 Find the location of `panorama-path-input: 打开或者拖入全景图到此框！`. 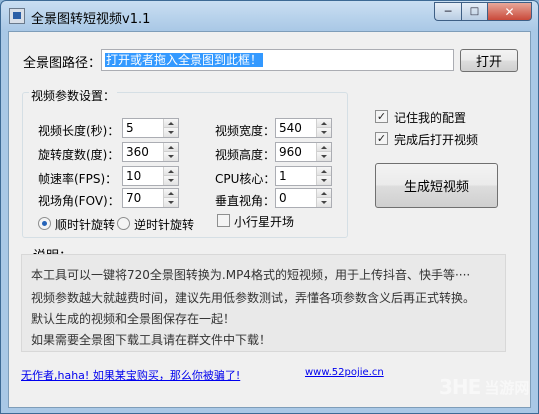

panorama-path-input: 打开或者拖入全景图到此框！ is located at coordinates (277, 60).